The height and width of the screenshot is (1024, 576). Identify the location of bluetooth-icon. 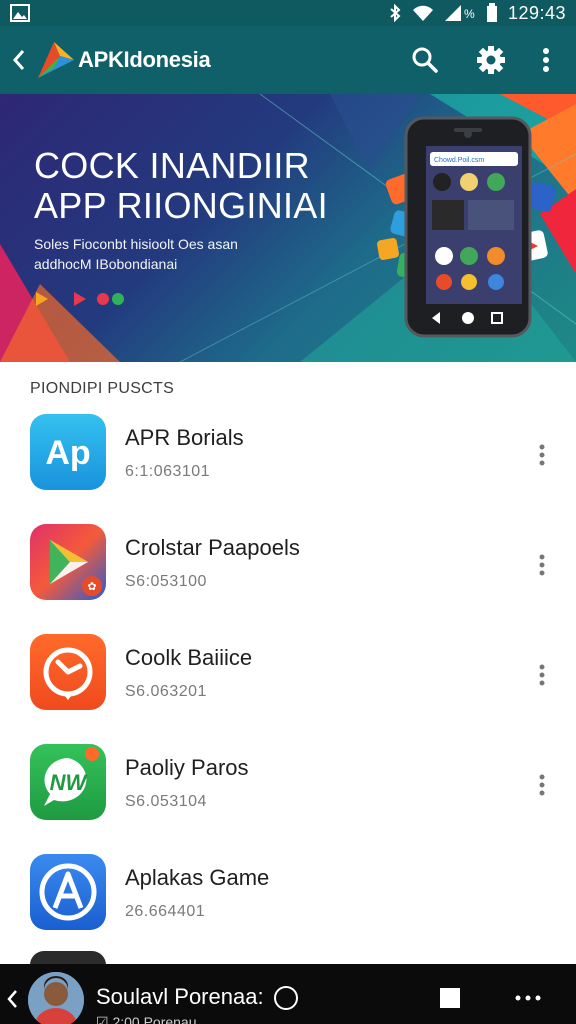
(395, 13).